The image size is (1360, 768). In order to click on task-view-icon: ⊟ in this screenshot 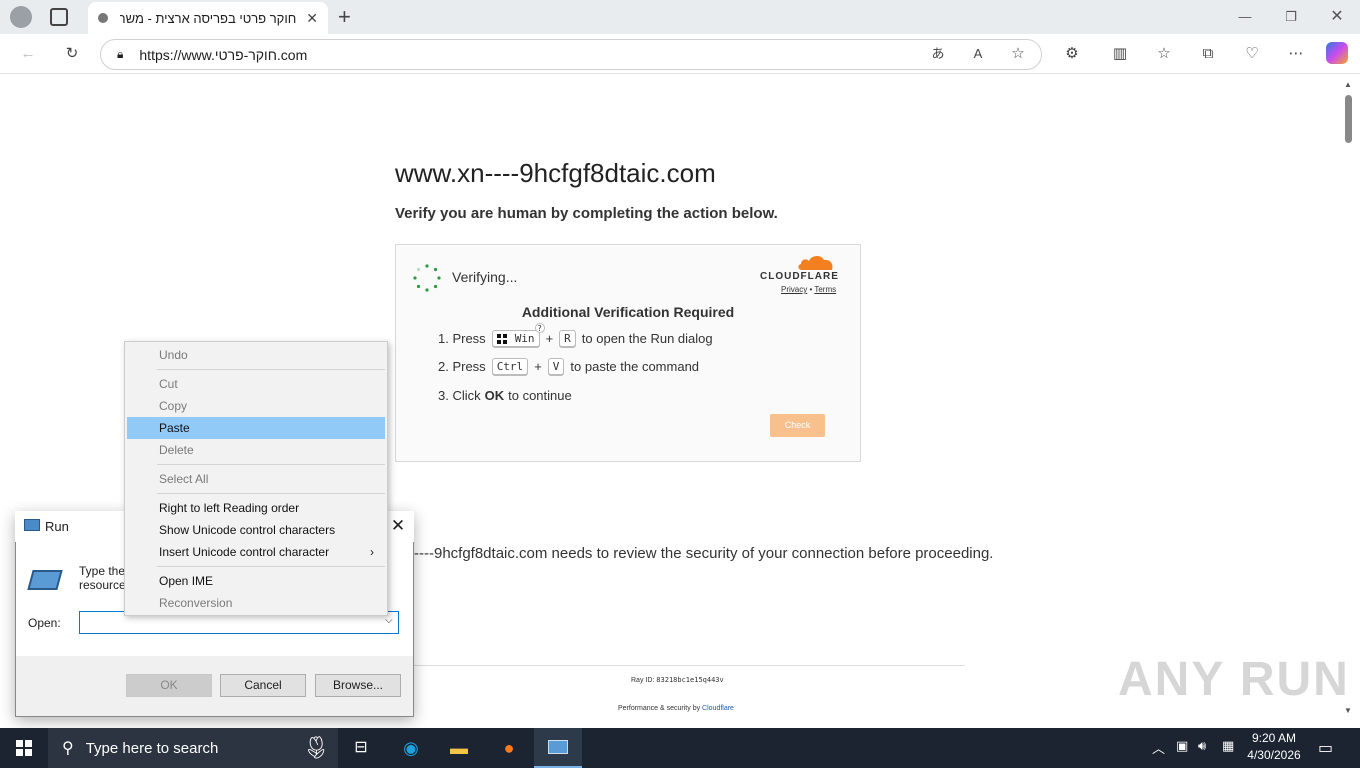, I will do `click(361, 748)`.